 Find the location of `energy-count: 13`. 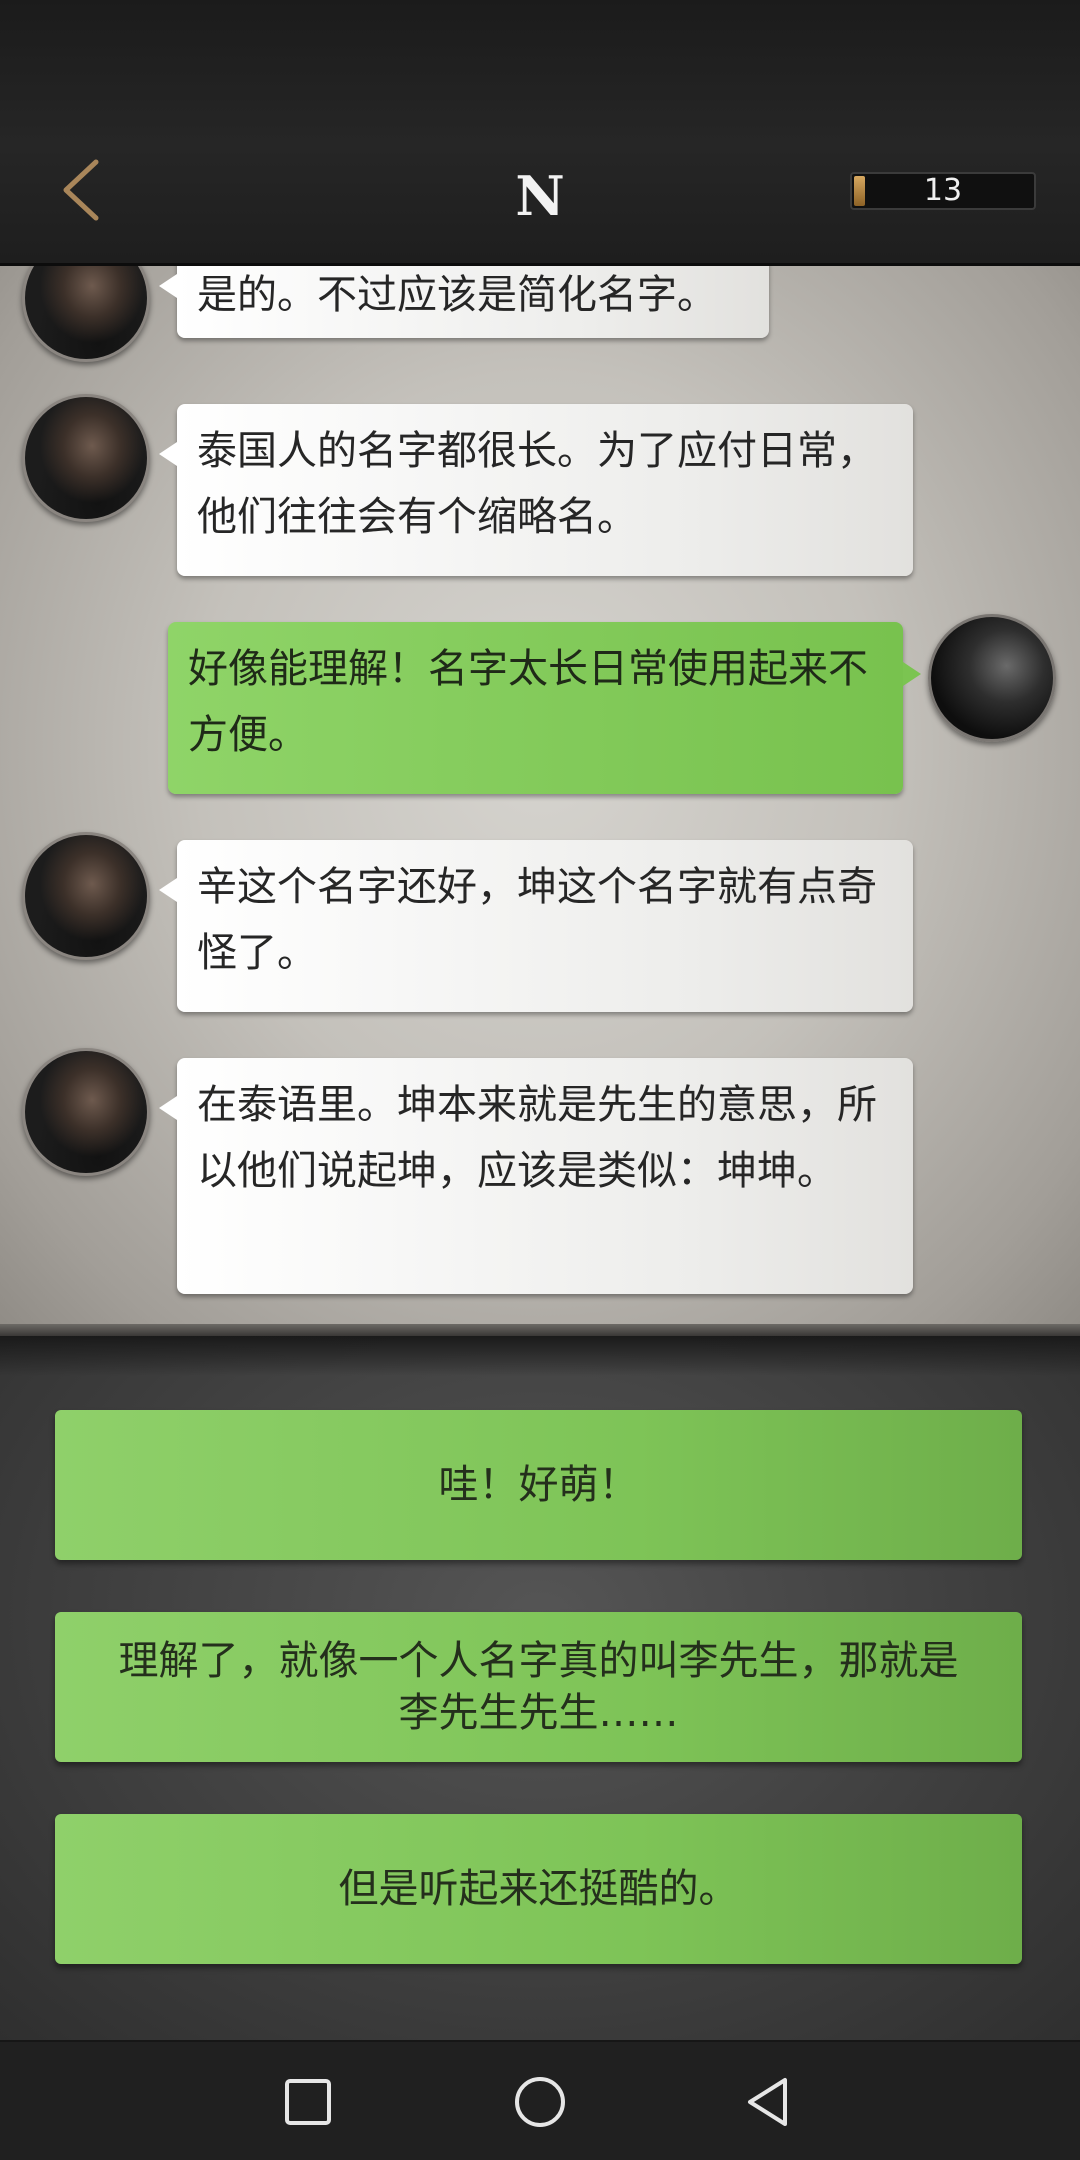

energy-count: 13 is located at coordinates (943, 190).